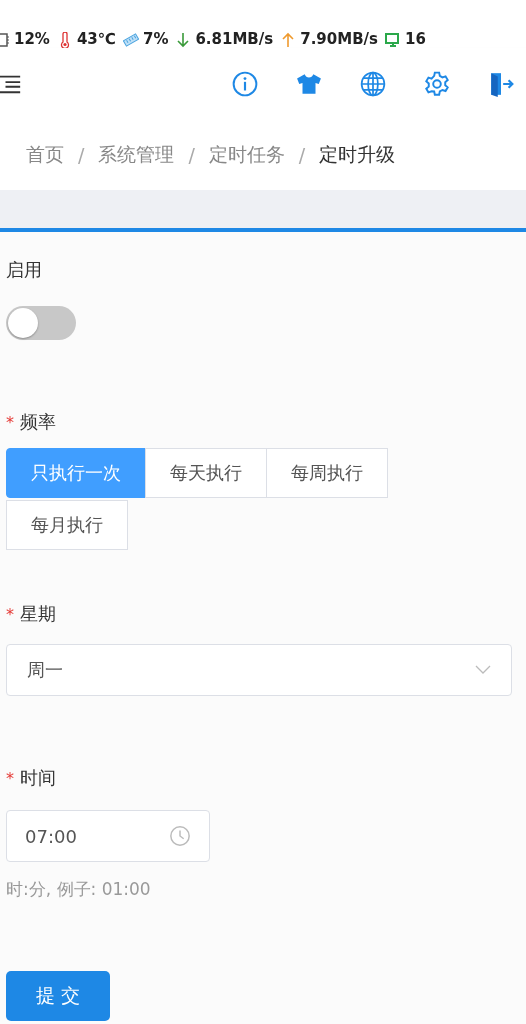  Describe the element at coordinates (483, 670) in the screenshot. I see `chevron-down-icon` at that location.